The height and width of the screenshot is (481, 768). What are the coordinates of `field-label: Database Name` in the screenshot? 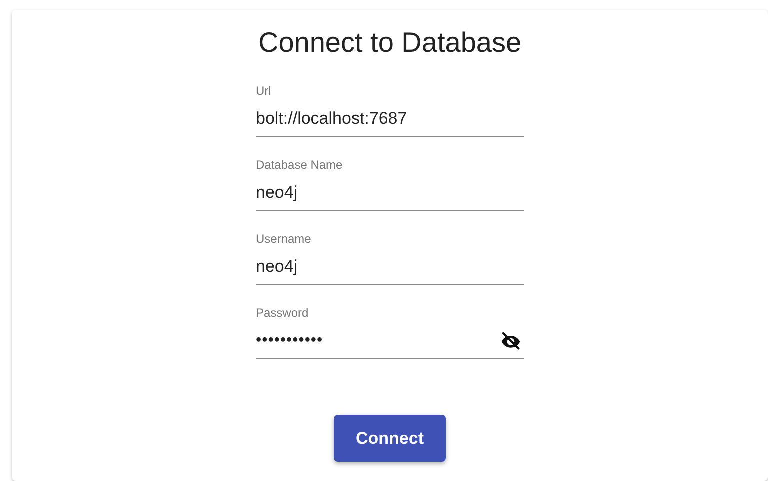 It's located at (300, 165).